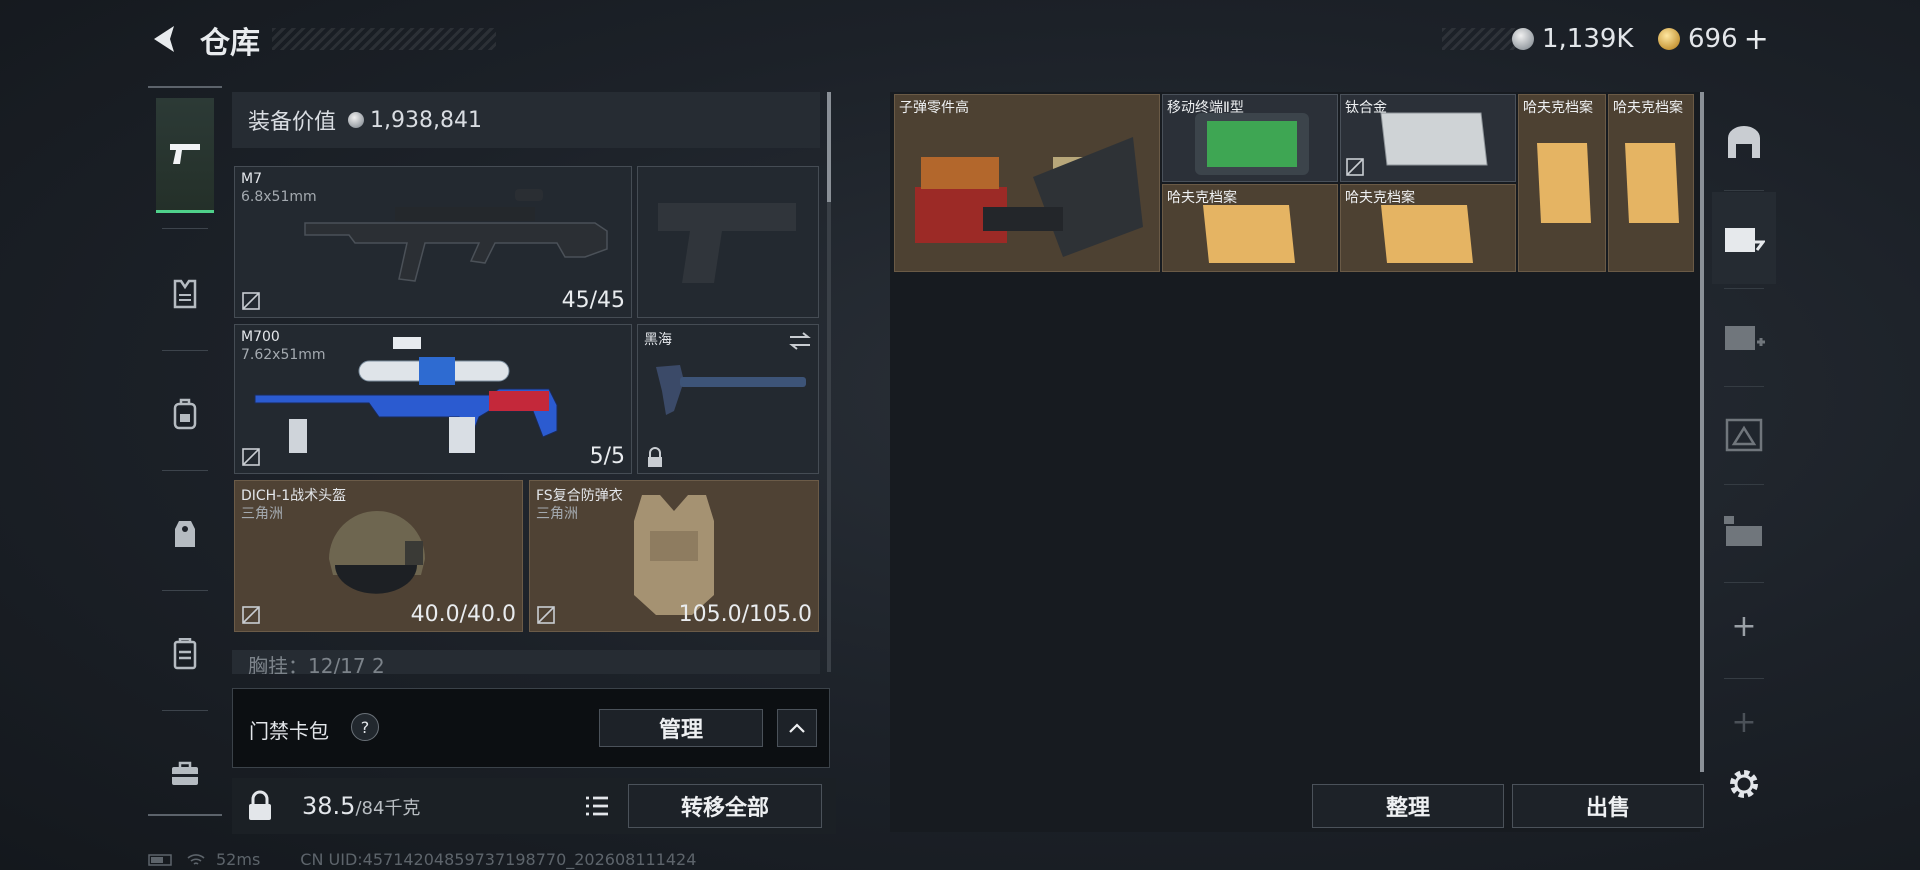  What do you see at coordinates (384, 39) in the screenshot?
I see `title-decoration` at bounding box center [384, 39].